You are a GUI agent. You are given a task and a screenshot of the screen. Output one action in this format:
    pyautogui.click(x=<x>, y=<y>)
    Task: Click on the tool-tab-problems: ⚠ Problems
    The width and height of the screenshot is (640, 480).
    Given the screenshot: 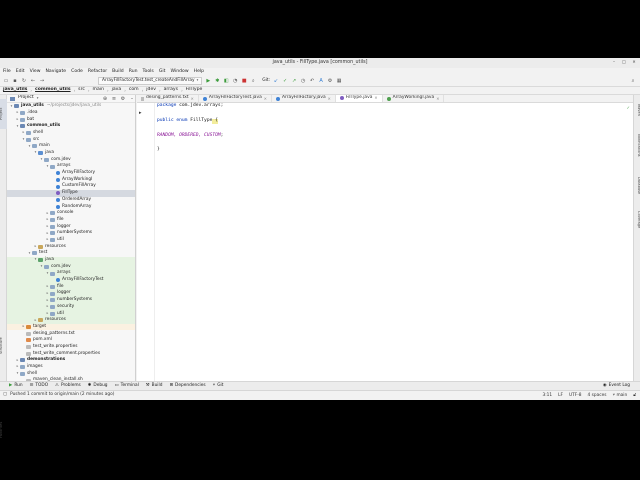 What is the action you would take?
    pyautogui.click(x=68, y=385)
    